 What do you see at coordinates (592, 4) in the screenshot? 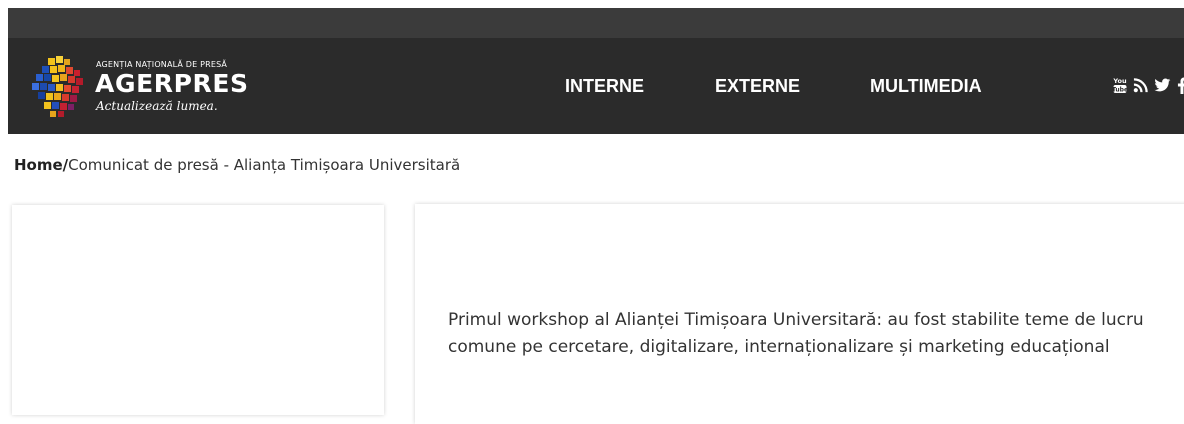
I see `page-top-strip` at bounding box center [592, 4].